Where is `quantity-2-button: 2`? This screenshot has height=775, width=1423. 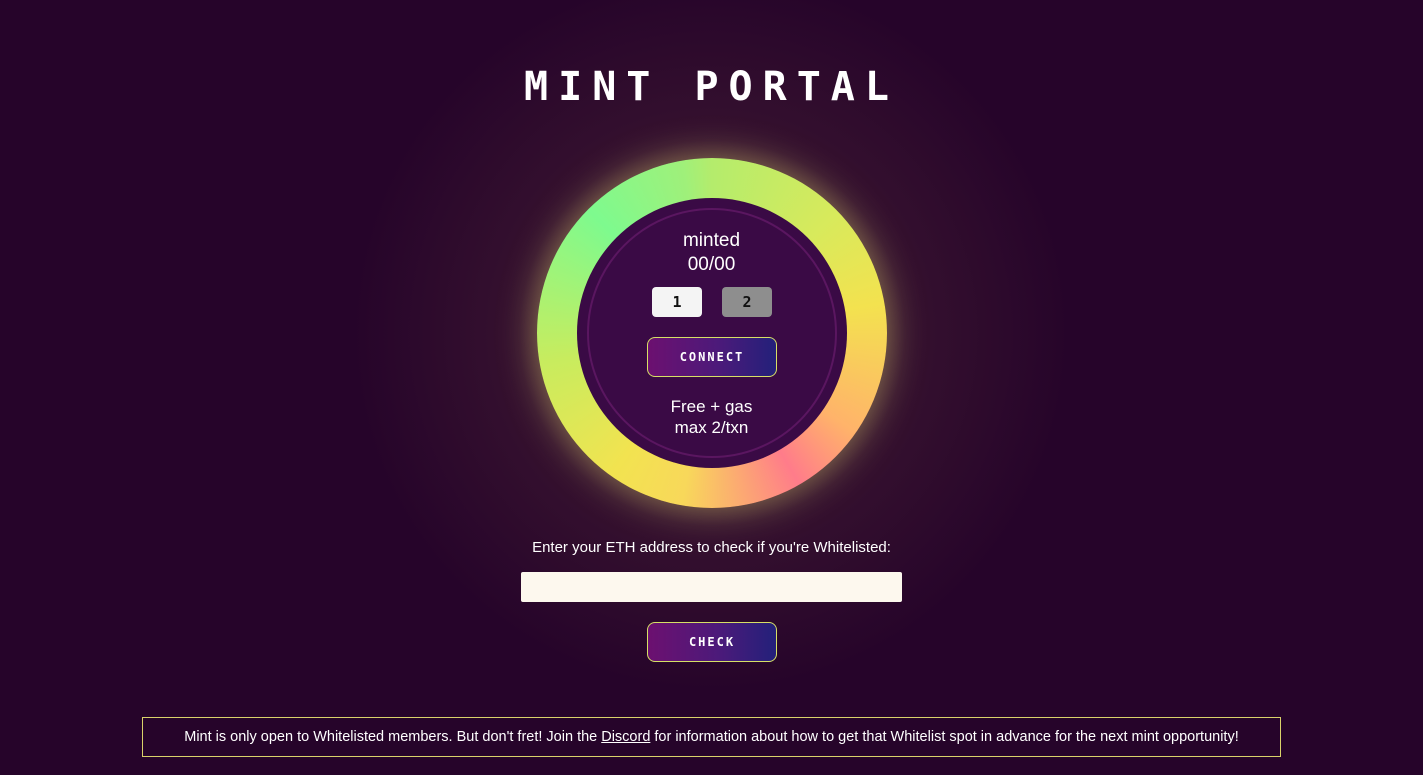 quantity-2-button: 2 is located at coordinates (747, 302).